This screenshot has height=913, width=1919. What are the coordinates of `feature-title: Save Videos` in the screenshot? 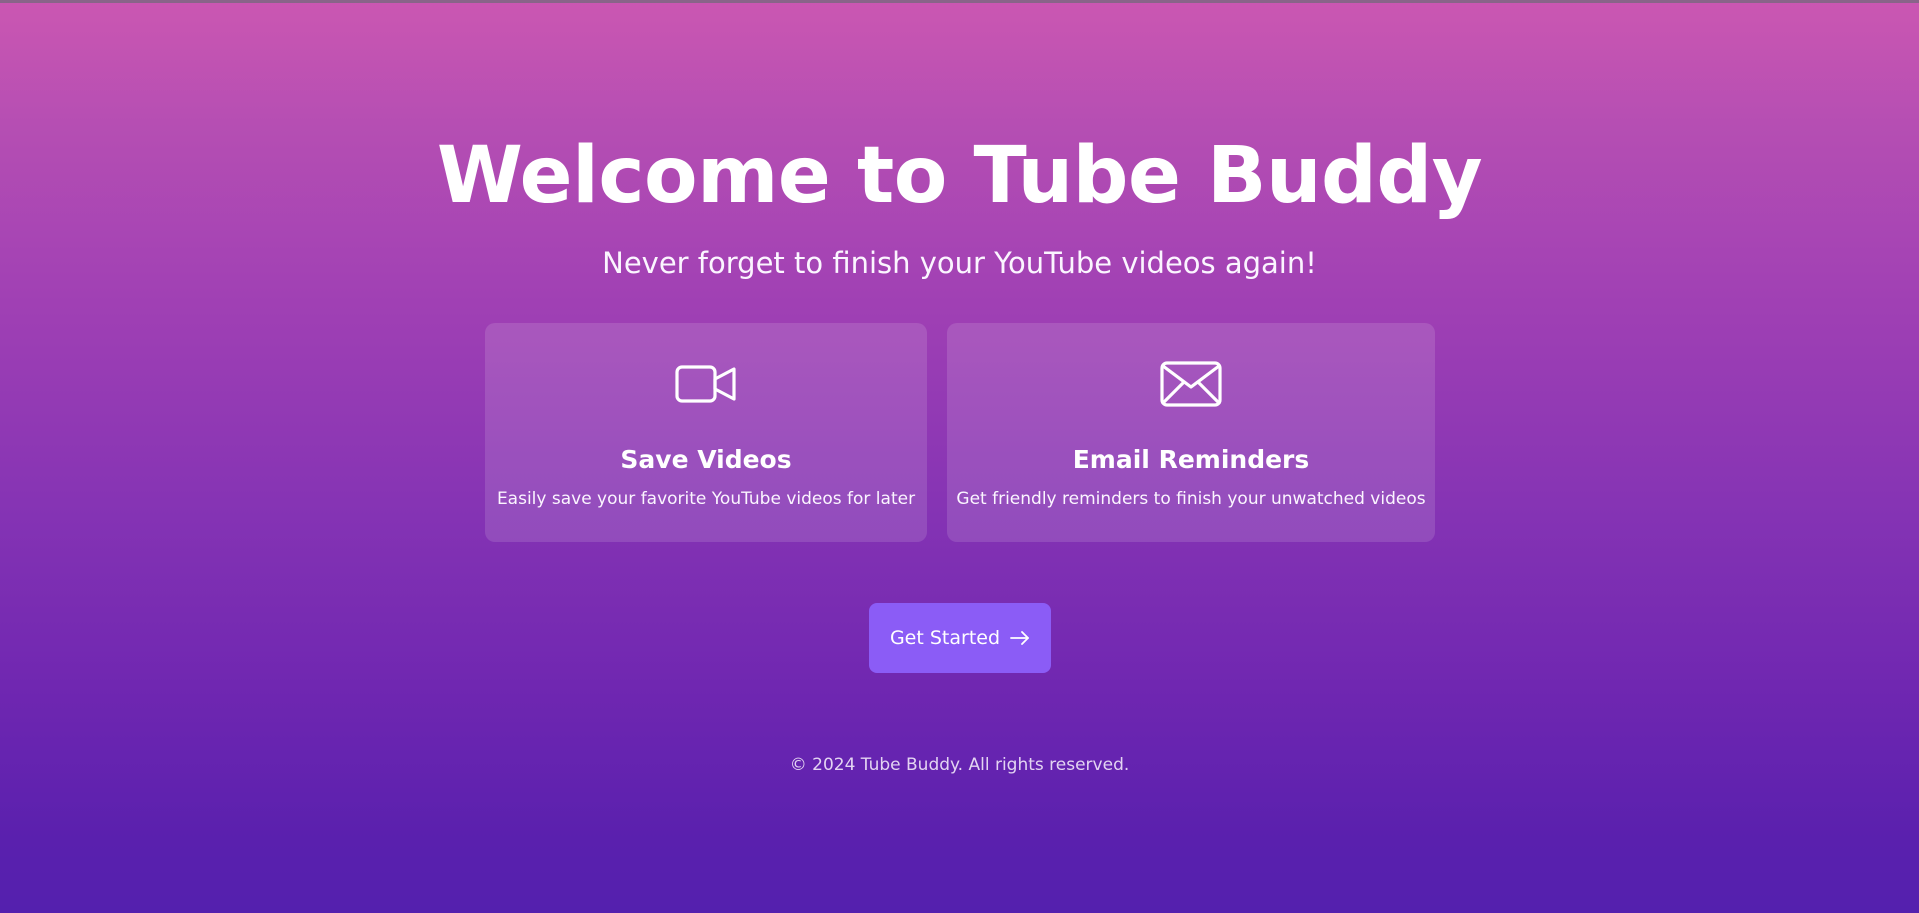 It's located at (706, 459).